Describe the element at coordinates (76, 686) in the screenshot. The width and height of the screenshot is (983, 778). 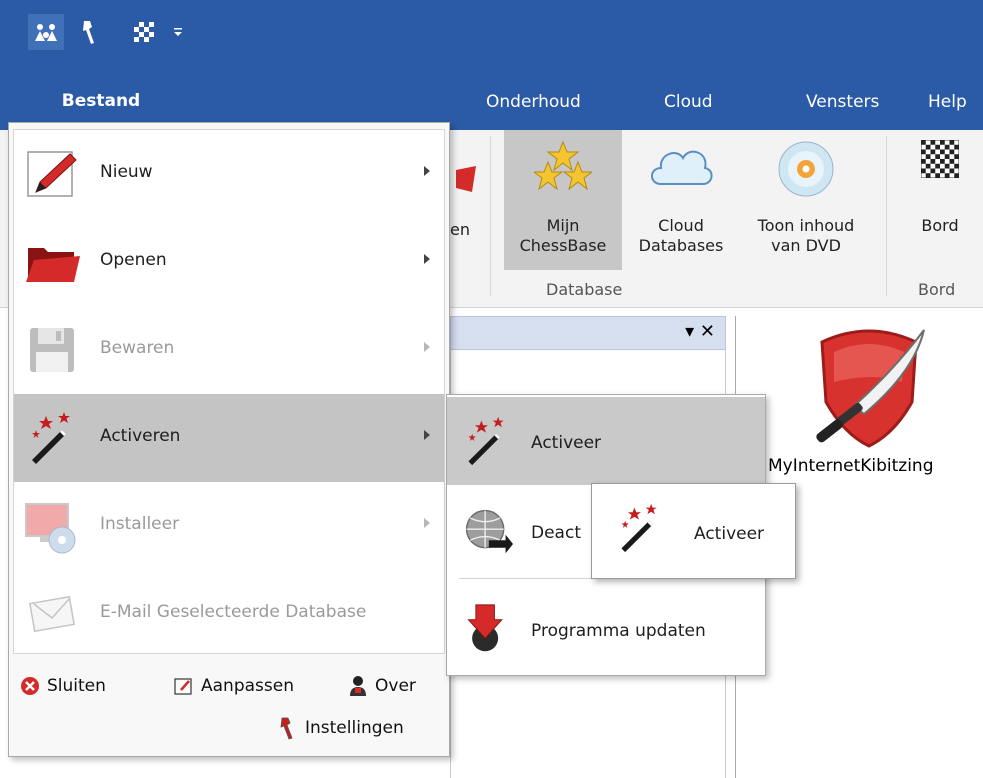
I see `sluiten-label: Sluiten` at that location.